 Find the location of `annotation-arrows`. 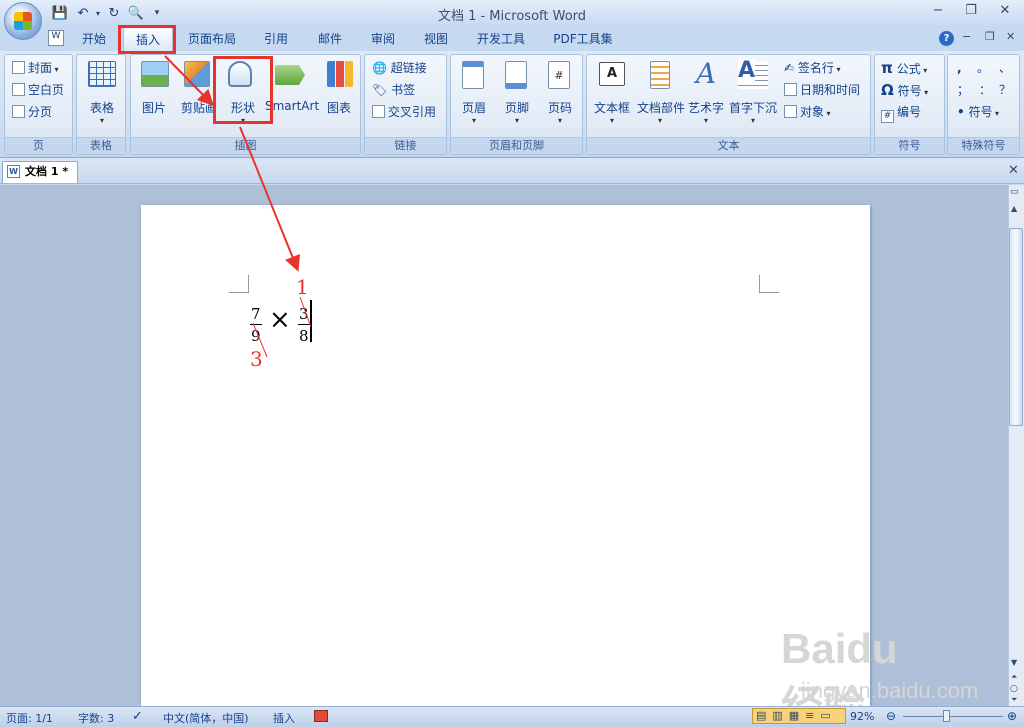

annotation-arrows is located at coordinates (232, 163).